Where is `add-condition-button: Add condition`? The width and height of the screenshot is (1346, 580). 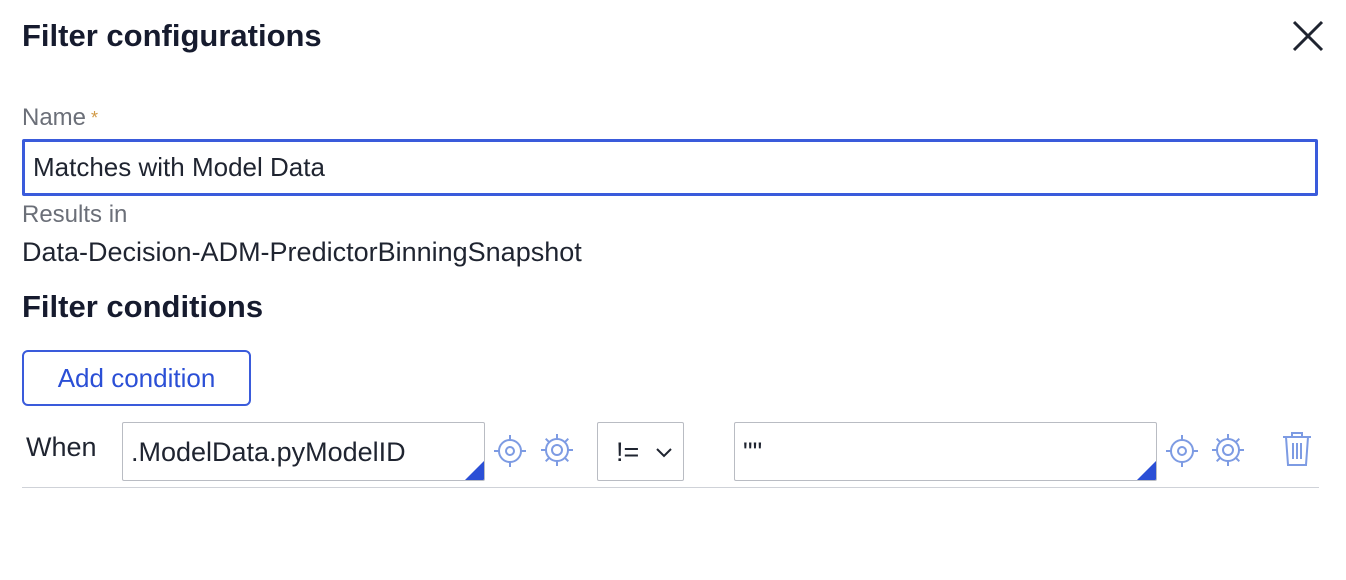 add-condition-button: Add condition is located at coordinates (136, 378).